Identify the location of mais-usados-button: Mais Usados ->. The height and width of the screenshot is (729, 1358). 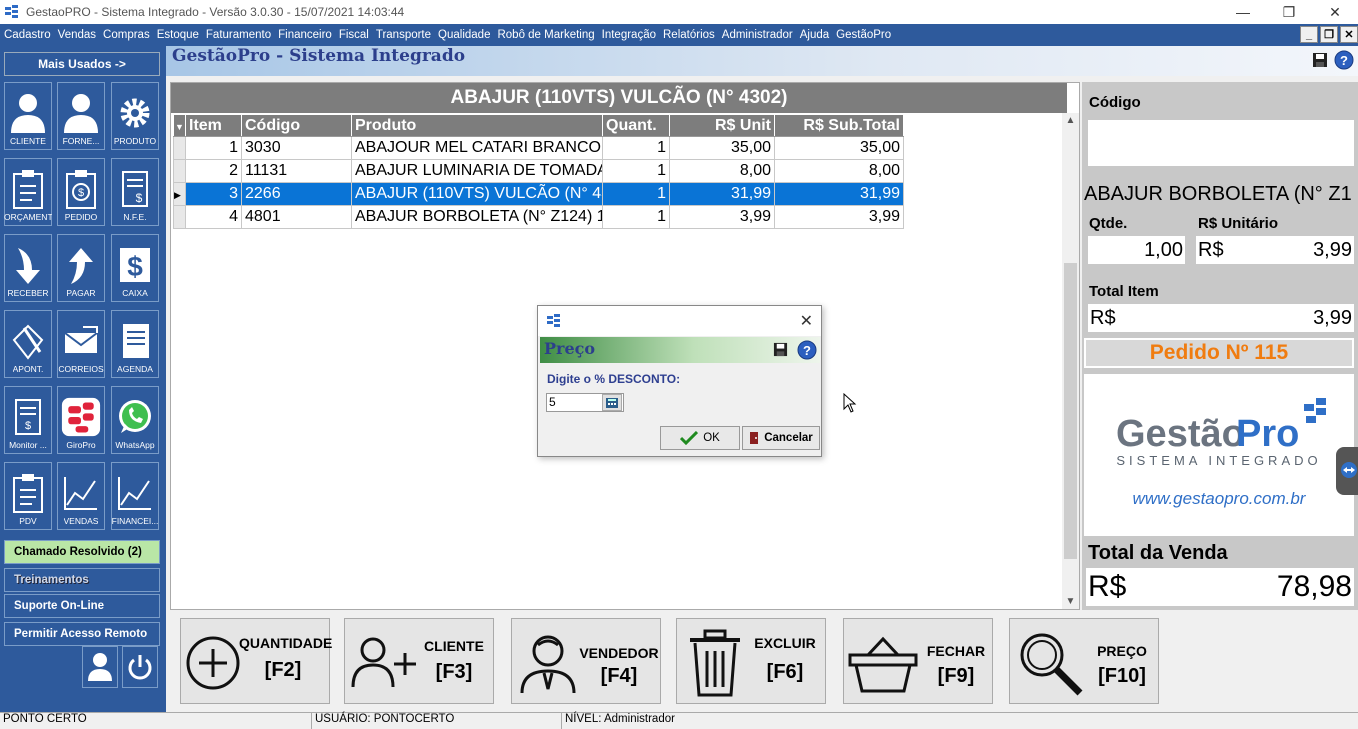
(82, 64).